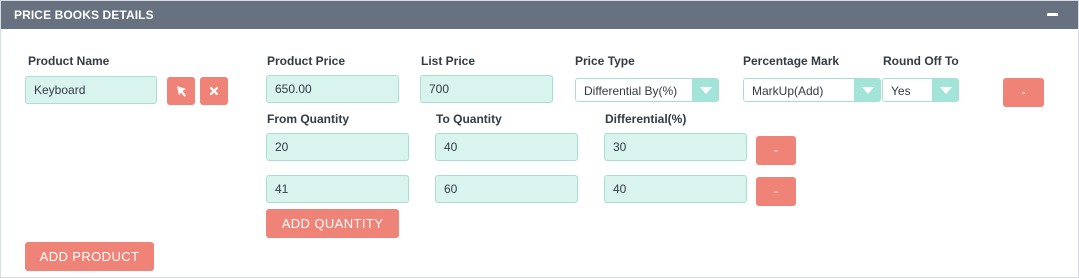 The width and height of the screenshot is (1079, 278). Describe the element at coordinates (539, 15) in the screenshot. I see `panel-header: PRICE BOOKS DETAILS` at that location.